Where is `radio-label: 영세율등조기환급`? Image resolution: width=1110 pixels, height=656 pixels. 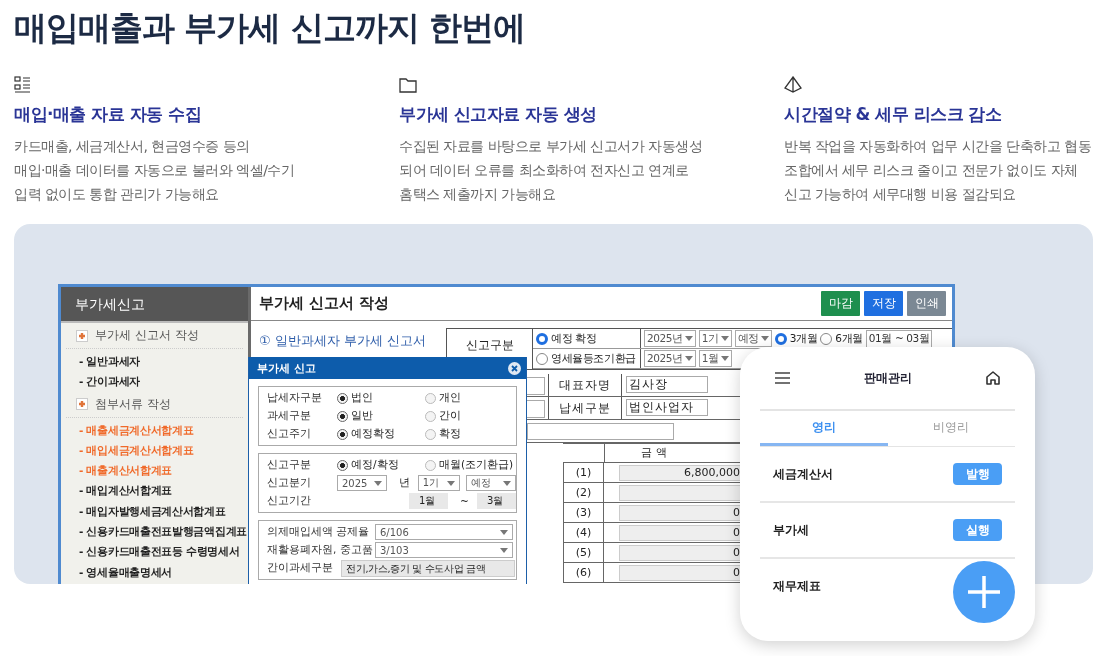
radio-label: 영세율등조기환급 is located at coordinates (593, 358).